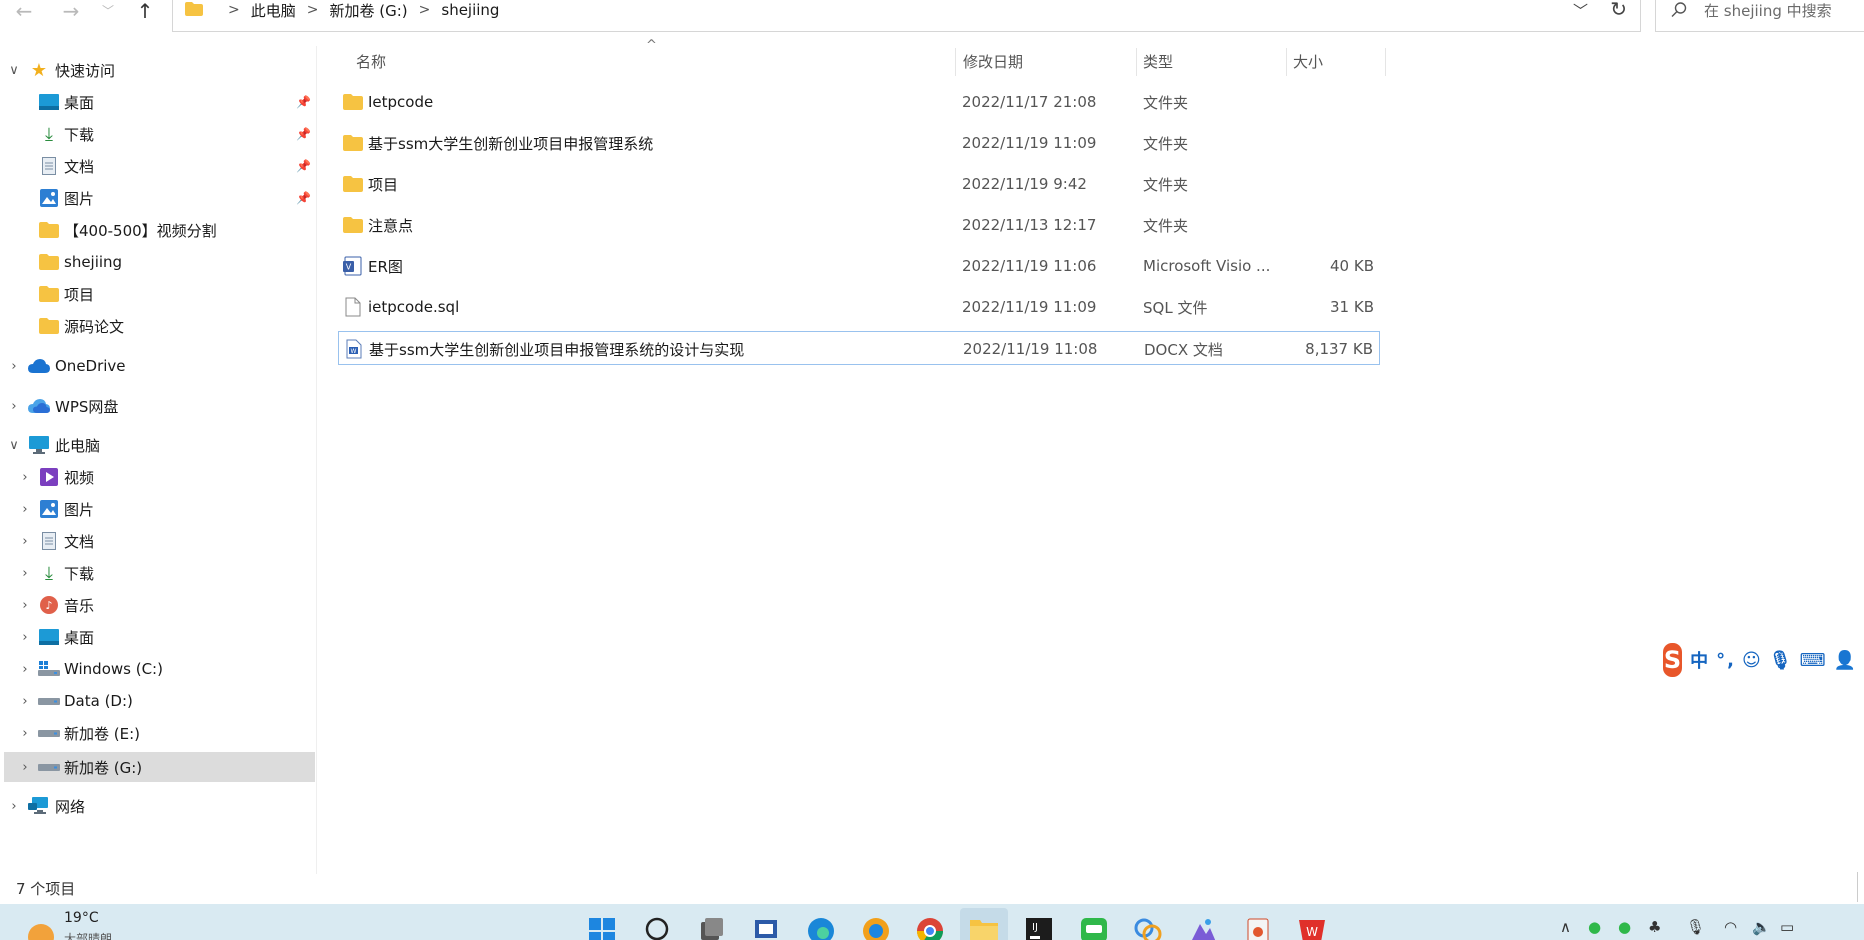  Describe the element at coordinates (859, 102) in the screenshot. I see `file-row: Ietpcode 2022/11/17 21:08 文件夹` at that location.